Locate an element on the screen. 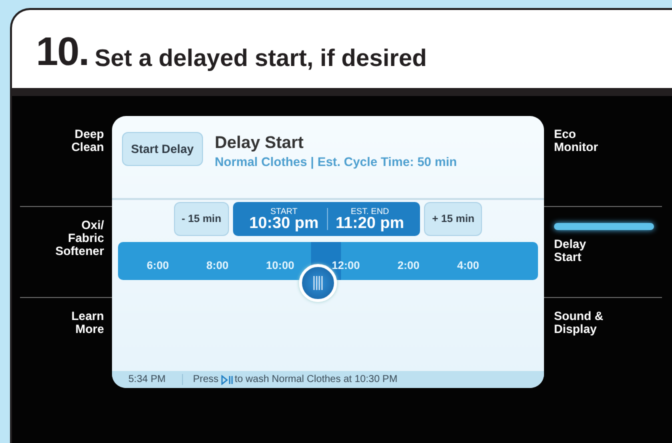 The height and width of the screenshot is (443, 672). menu-item: Delay Start is located at coordinates (608, 251).